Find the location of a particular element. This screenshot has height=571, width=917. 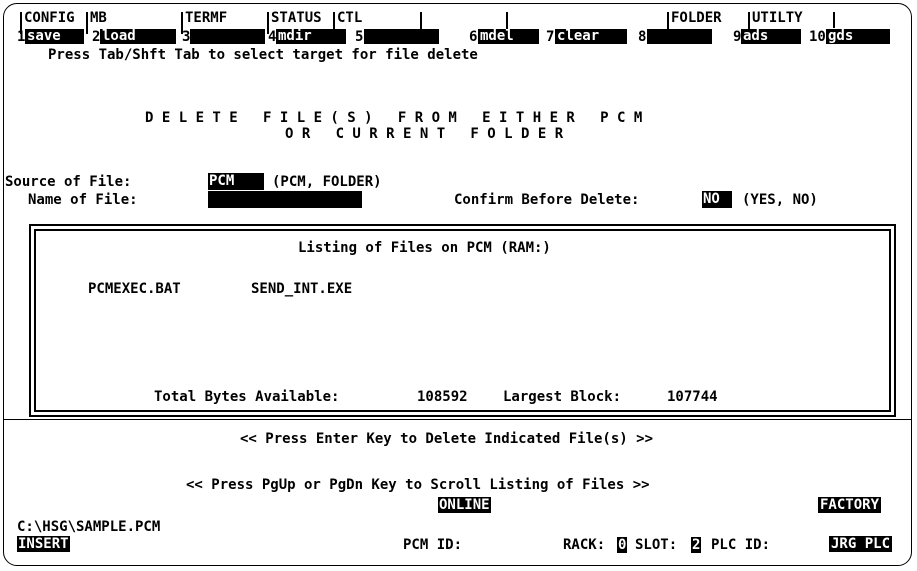

fkey-8-number: 8 is located at coordinates (642, 37).